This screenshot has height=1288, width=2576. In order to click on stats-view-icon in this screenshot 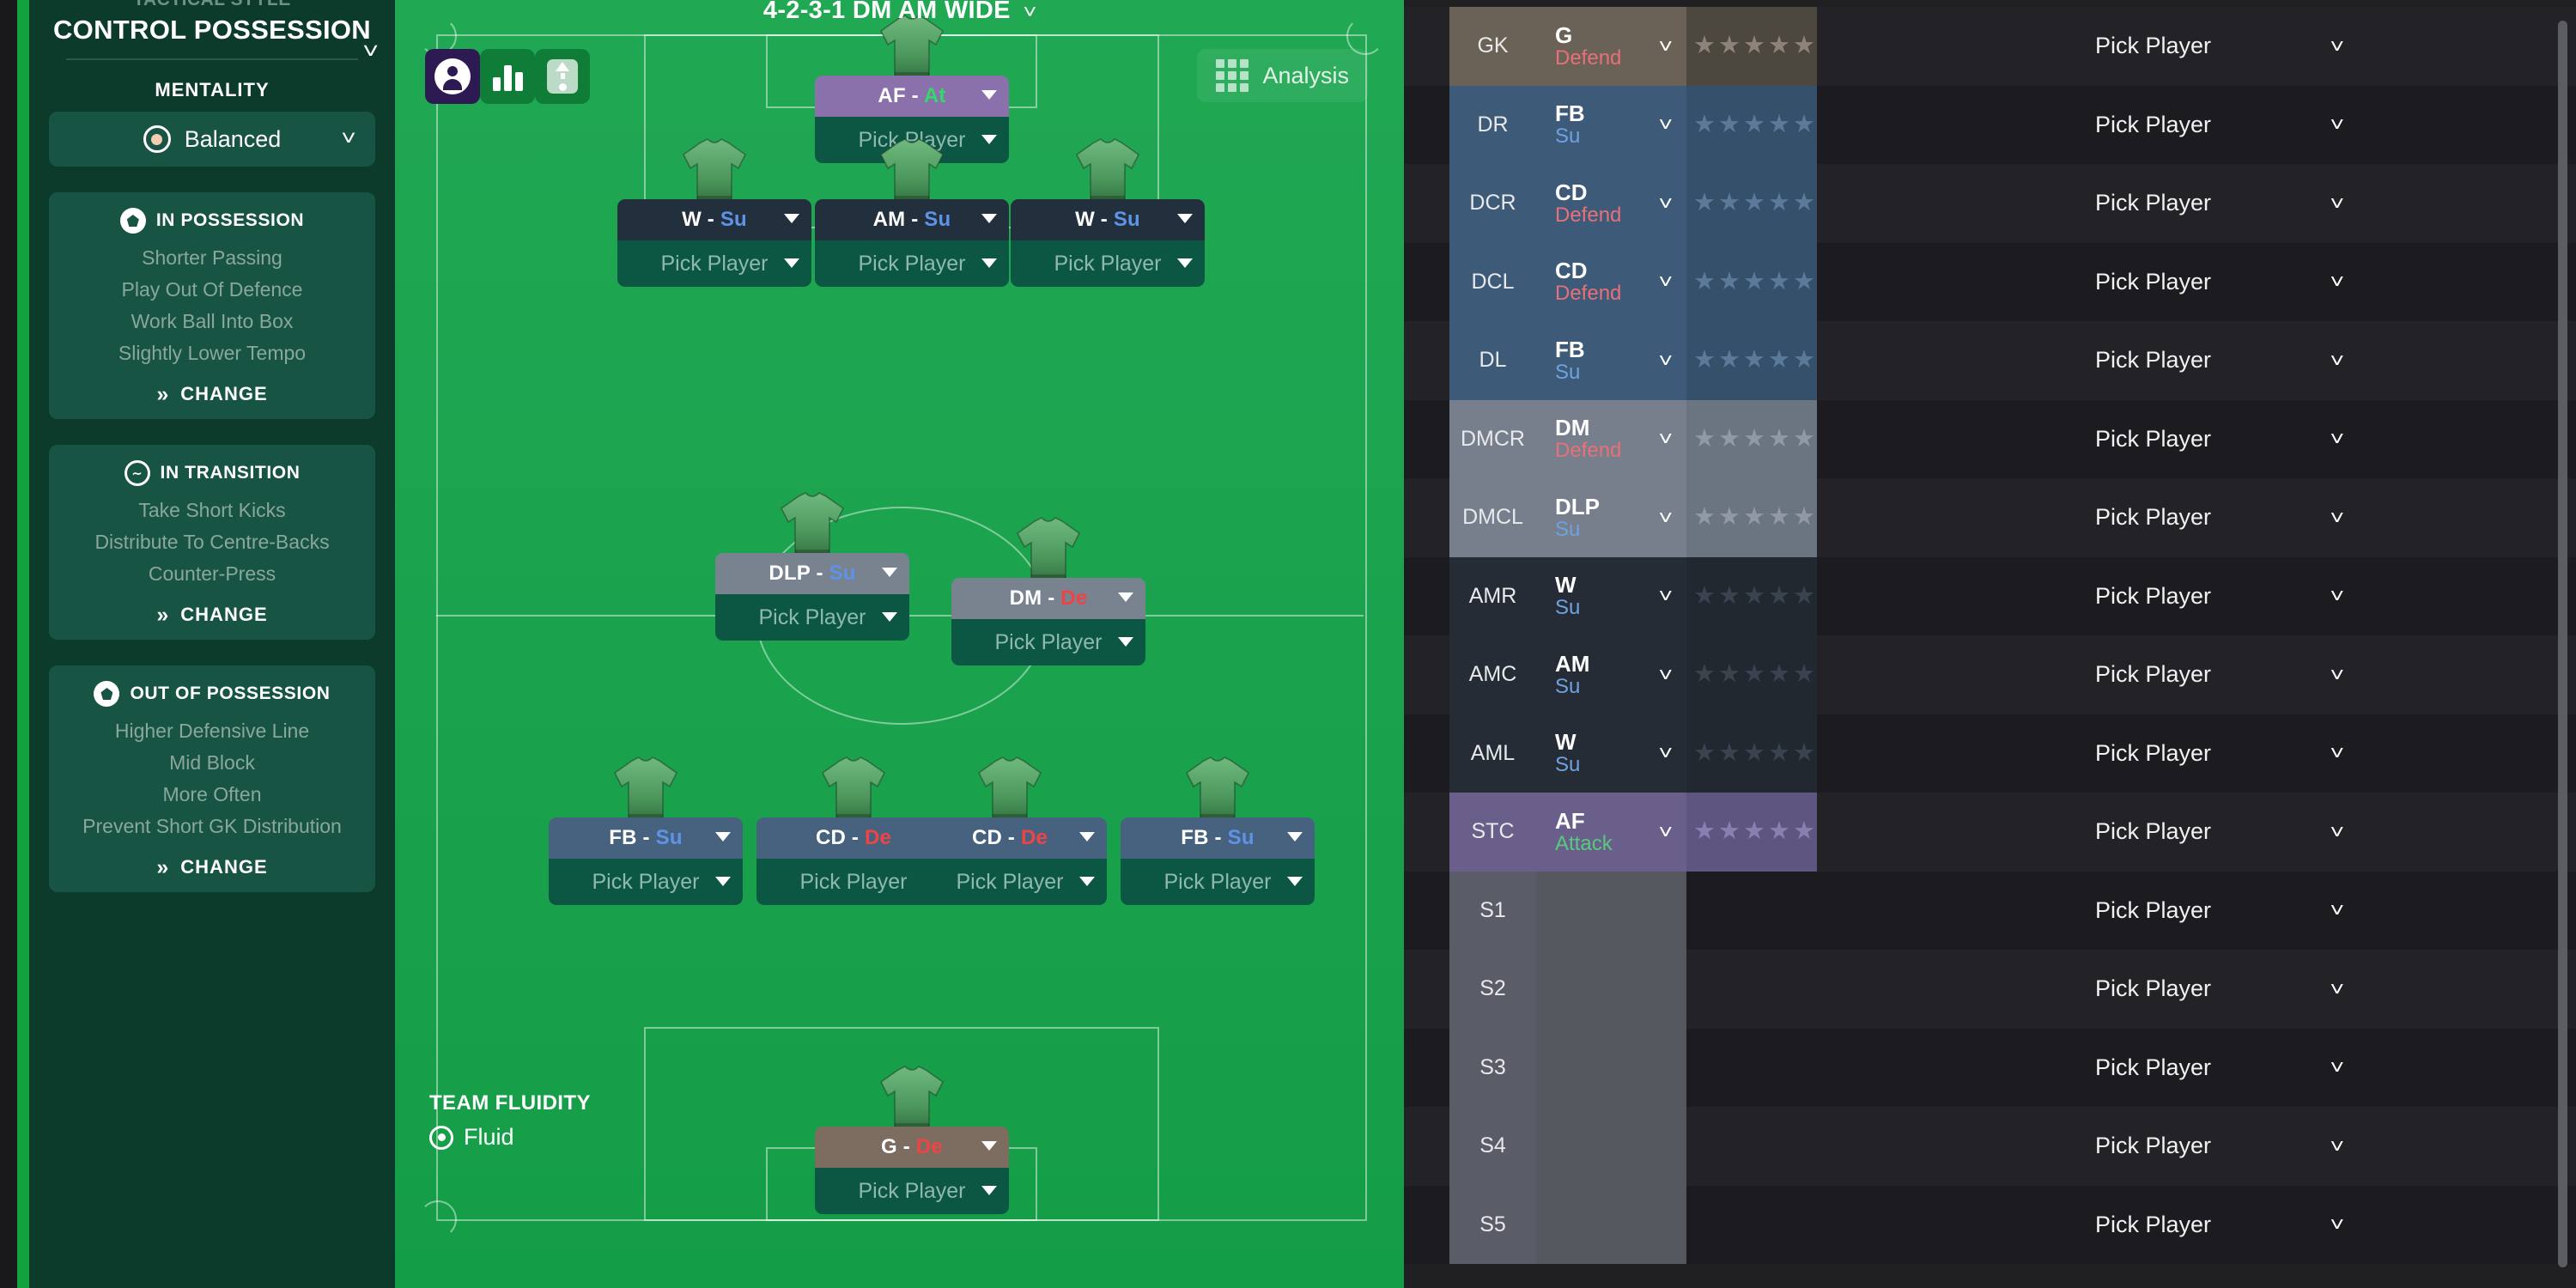, I will do `click(508, 77)`.